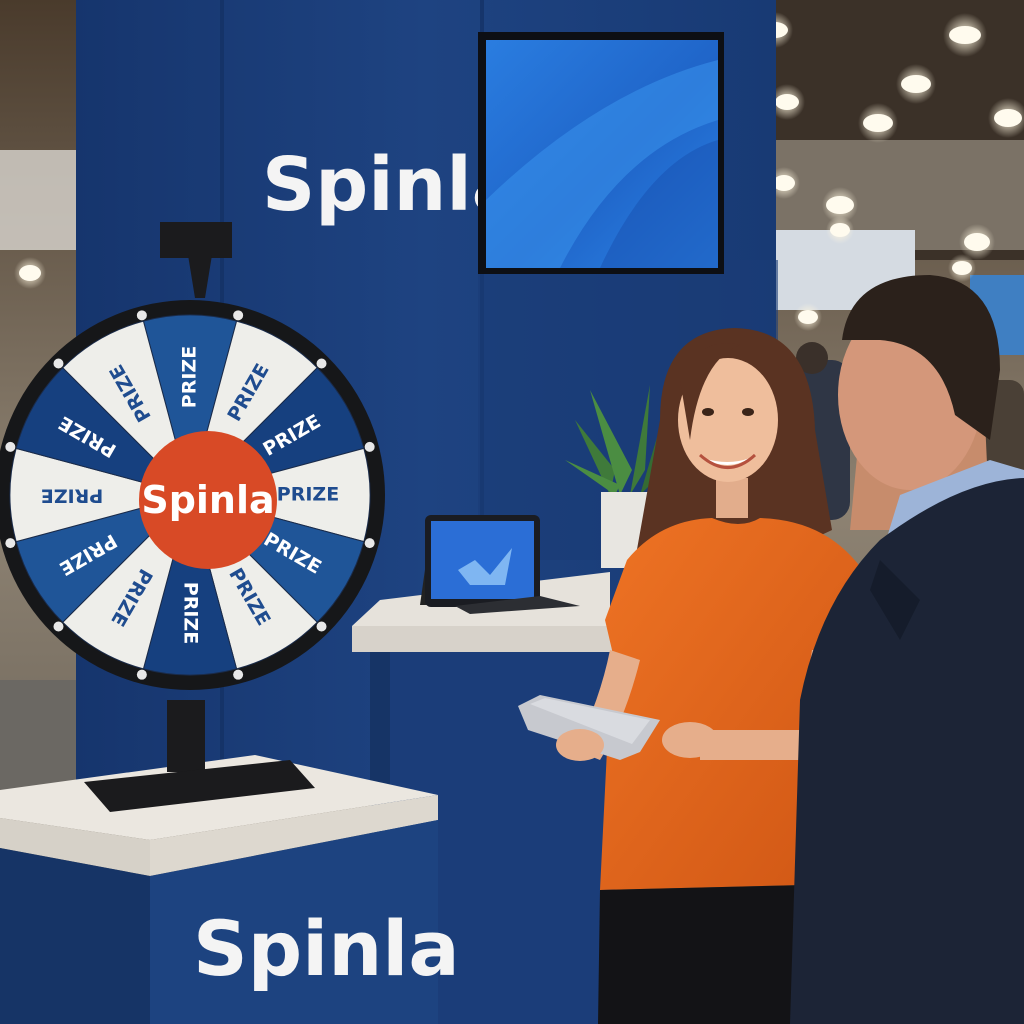 The height and width of the screenshot is (1024, 1024). I want to click on tv-monitor, so click(601, 153).